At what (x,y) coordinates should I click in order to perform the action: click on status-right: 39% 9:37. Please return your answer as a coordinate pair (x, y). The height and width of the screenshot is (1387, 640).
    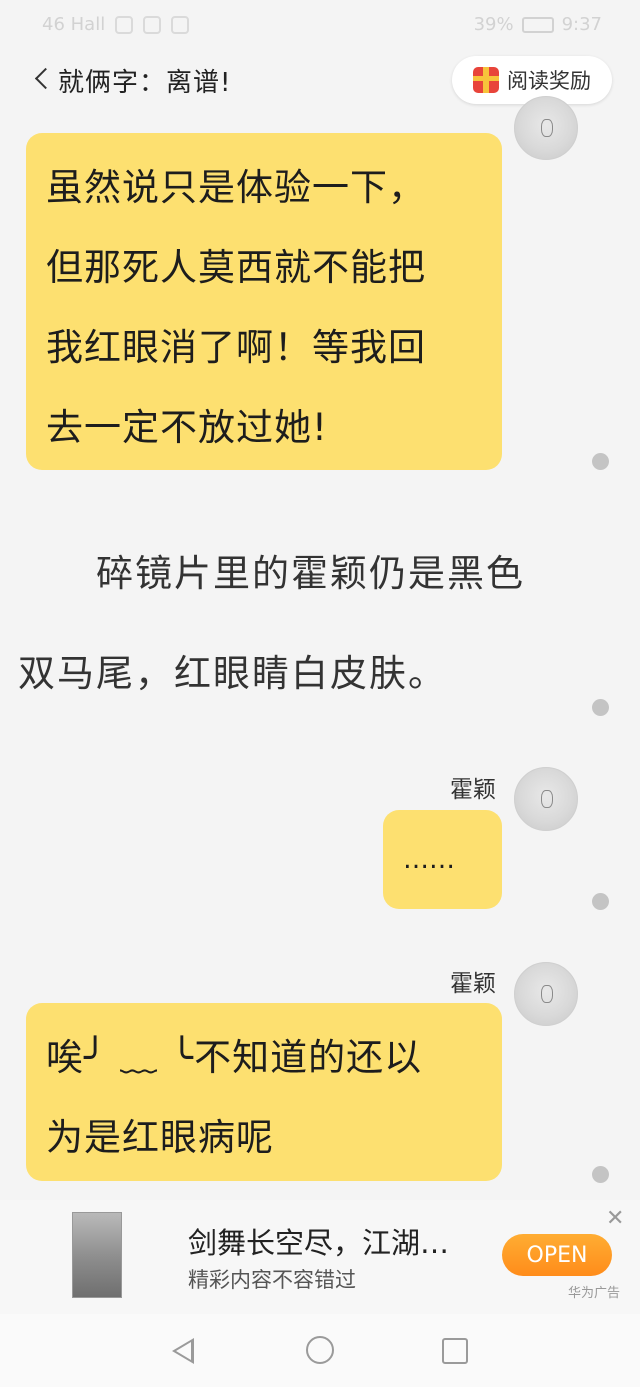
    Looking at the image, I should click on (538, 24).